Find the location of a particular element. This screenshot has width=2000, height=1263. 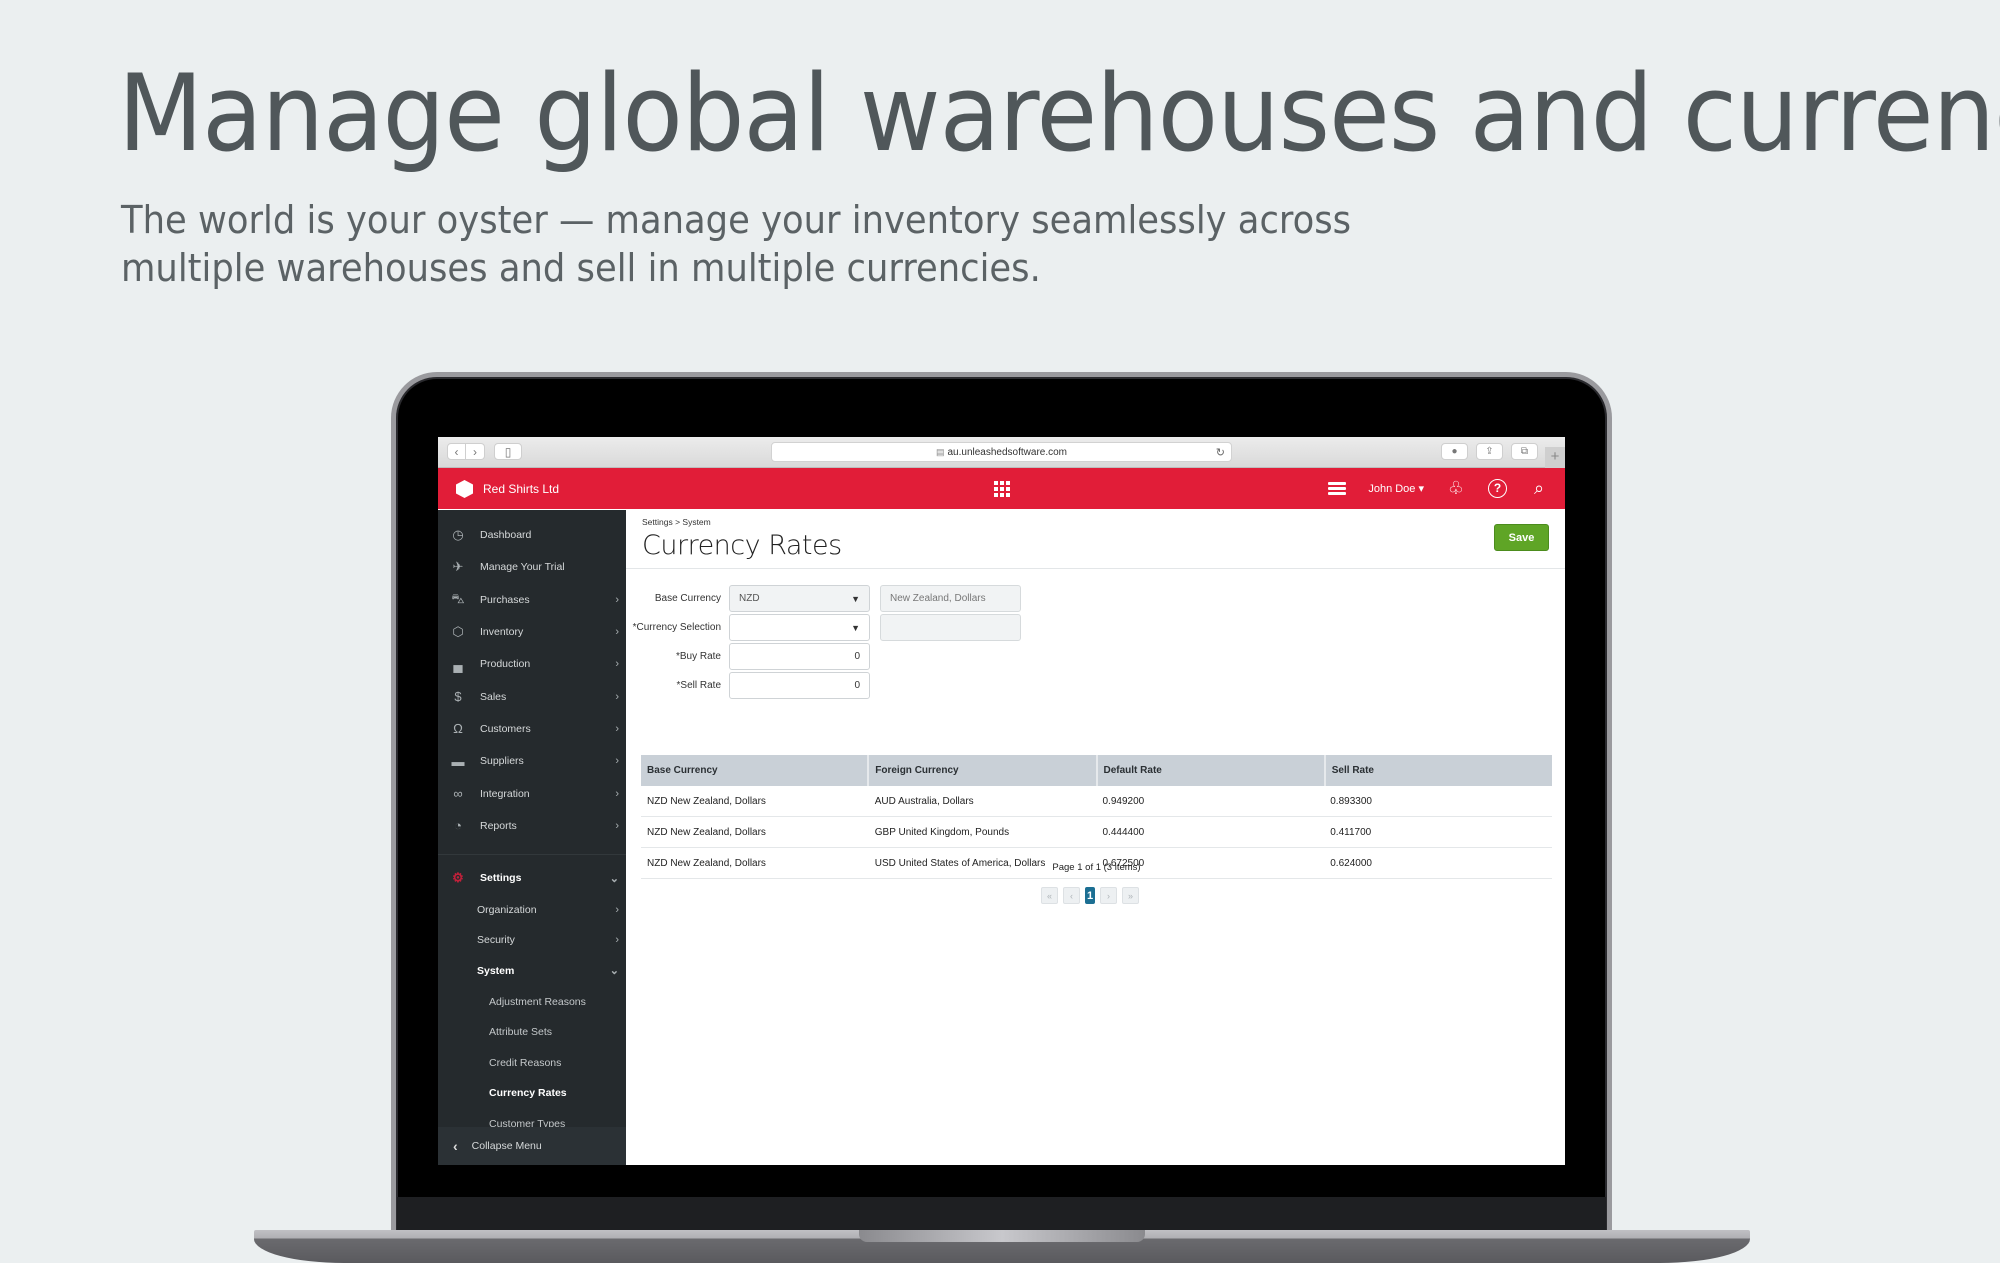

brand: Red Shirts Ltd is located at coordinates (507, 489).